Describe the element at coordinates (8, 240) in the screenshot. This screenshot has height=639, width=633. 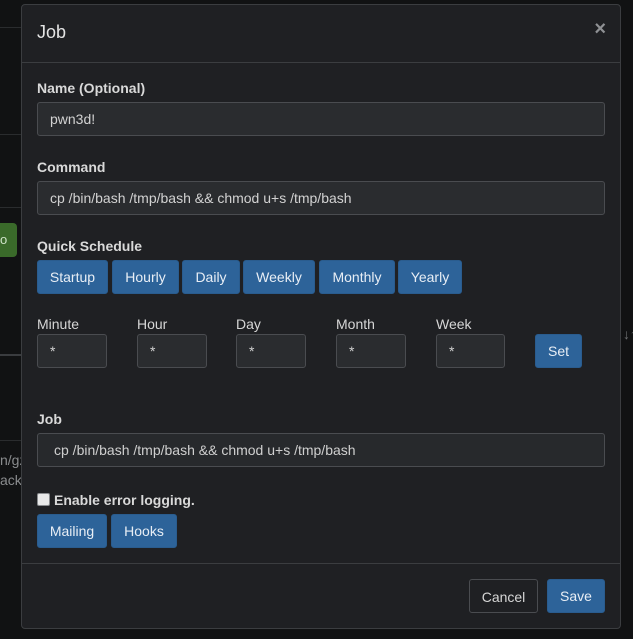
I see `background-action-button: o` at that location.